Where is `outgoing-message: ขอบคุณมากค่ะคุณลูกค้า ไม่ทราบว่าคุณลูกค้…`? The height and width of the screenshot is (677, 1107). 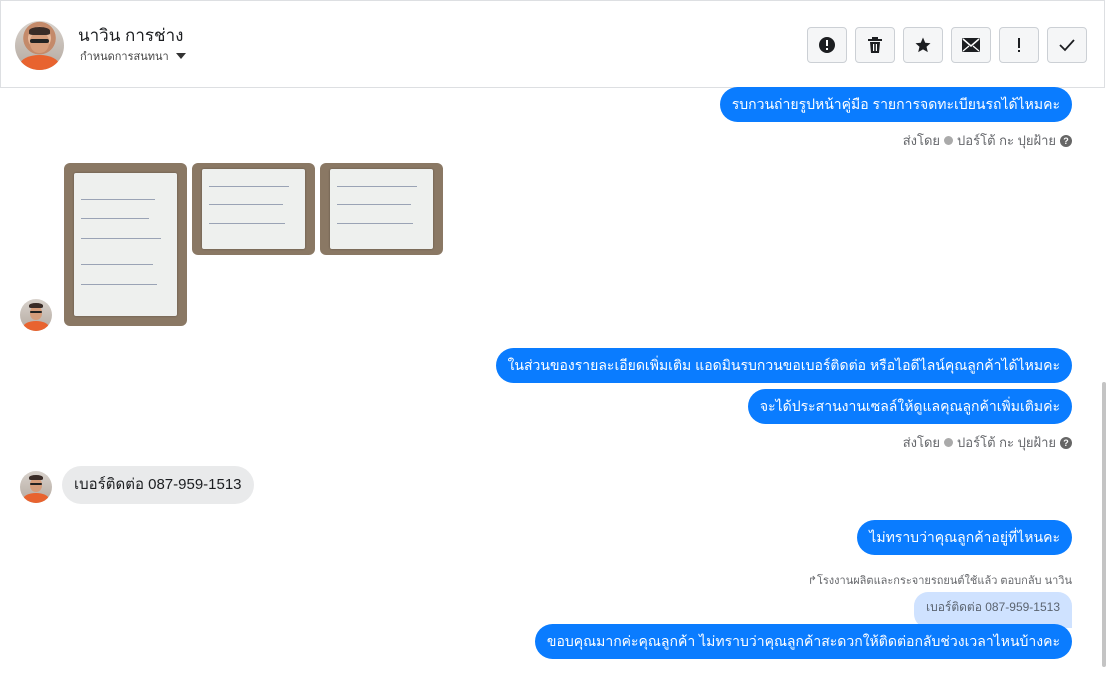 outgoing-message: ขอบคุณมากค่ะคุณลูกค้า ไม่ทราบว่าคุณลูกค้… is located at coordinates (803, 641).